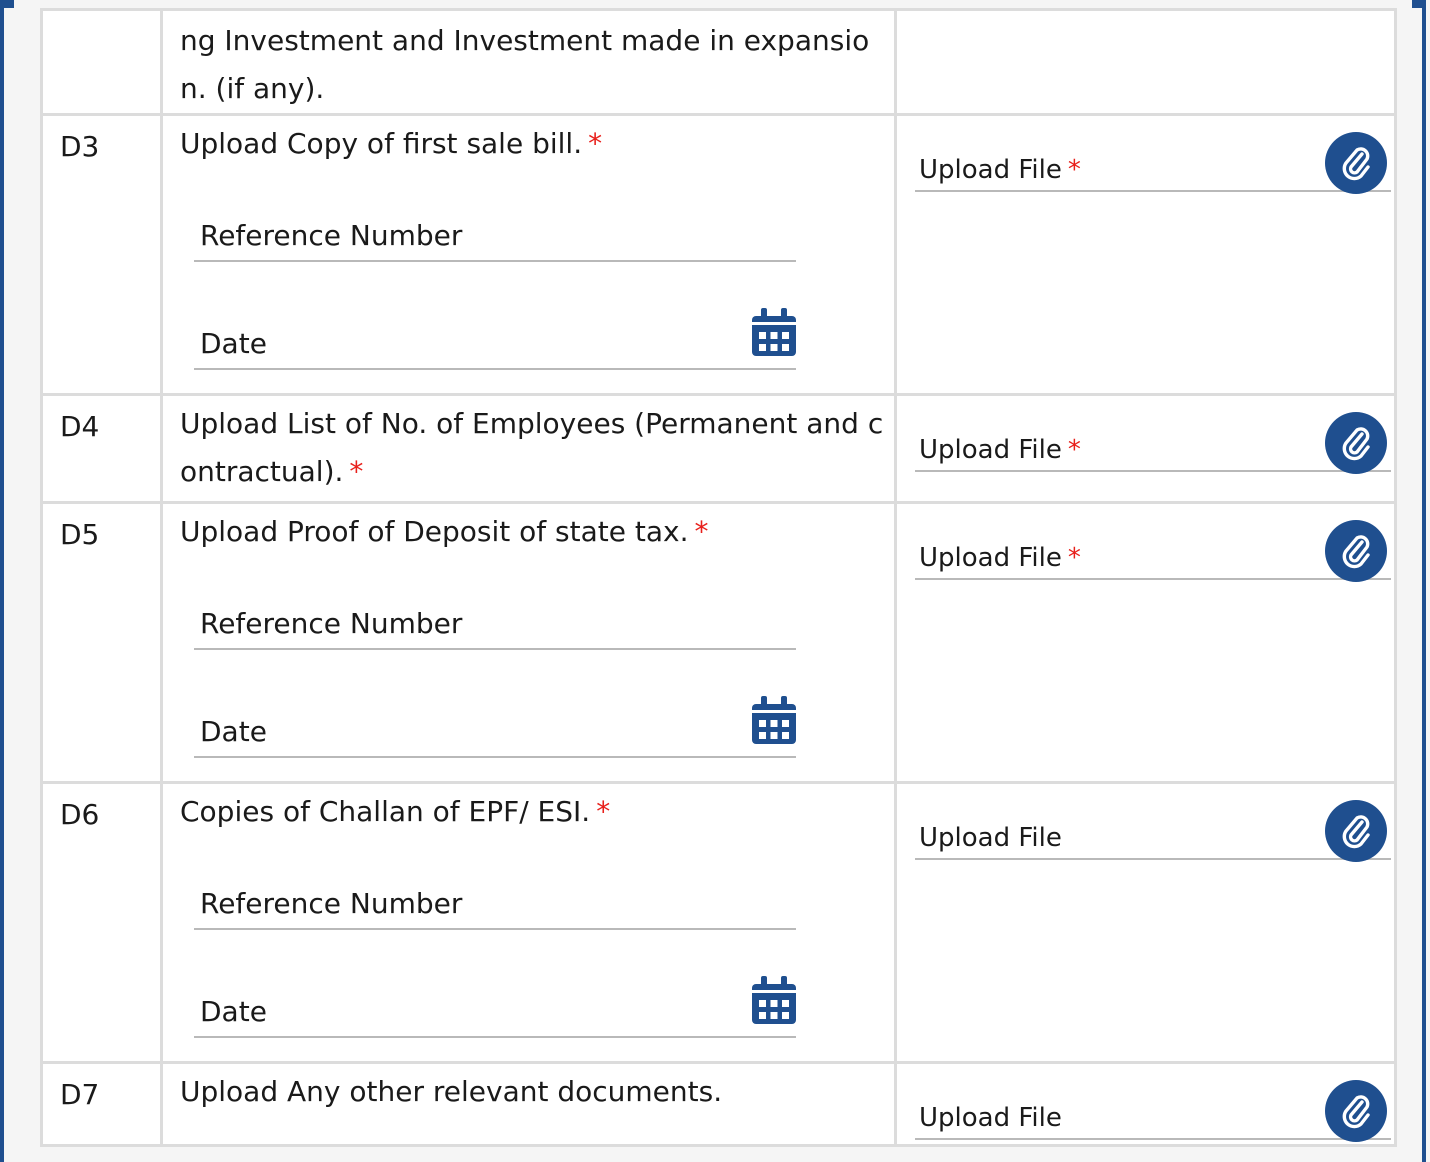 This screenshot has height=1162, width=1430. Describe the element at coordinates (434, 531) in the screenshot. I see `row-label: Upload Proof of Deposit of state tax.` at that location.